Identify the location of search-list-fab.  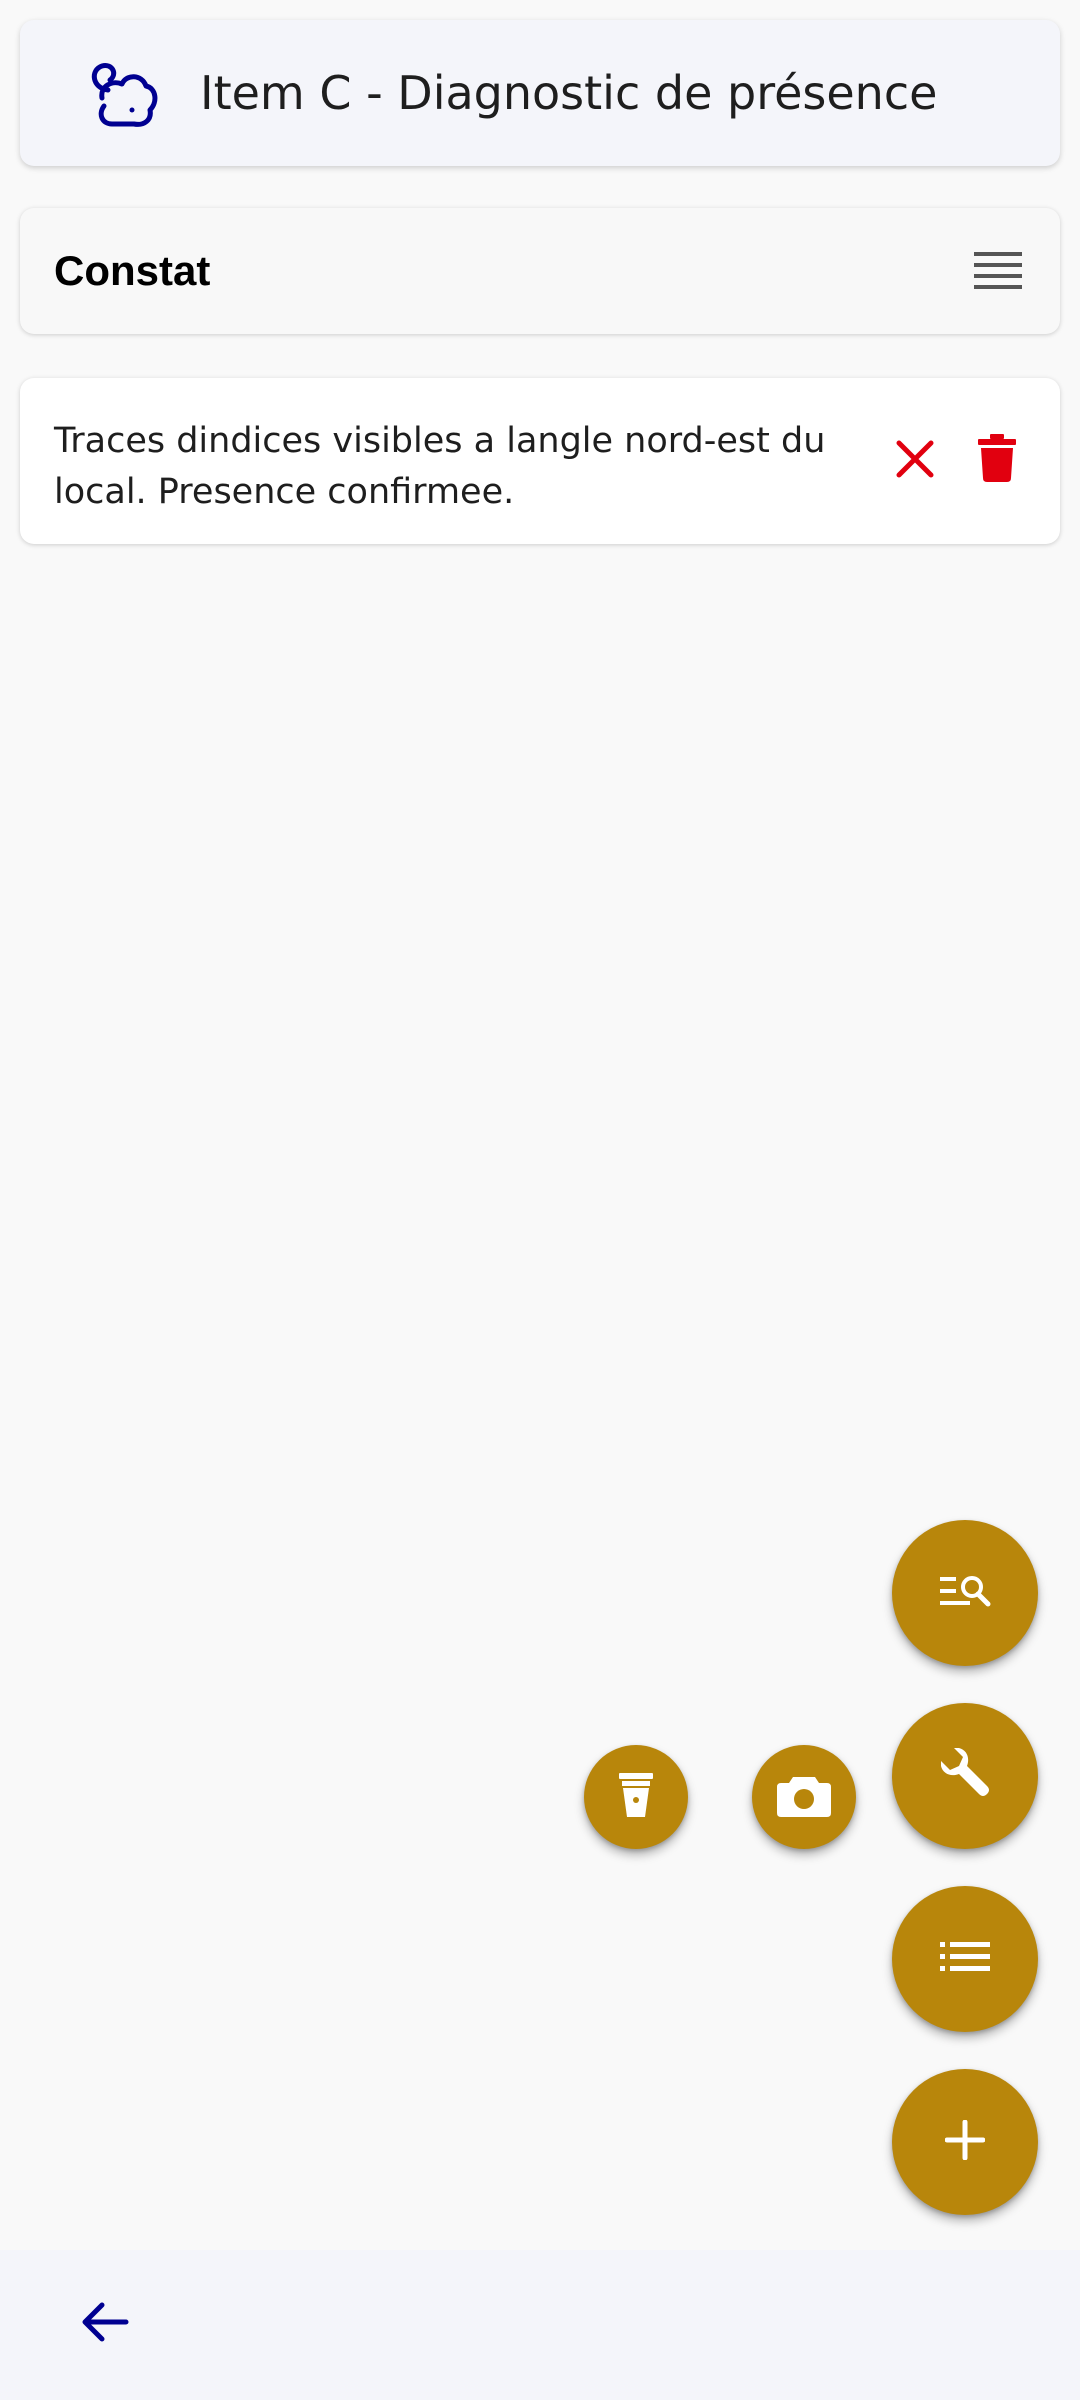
(965, 1593).